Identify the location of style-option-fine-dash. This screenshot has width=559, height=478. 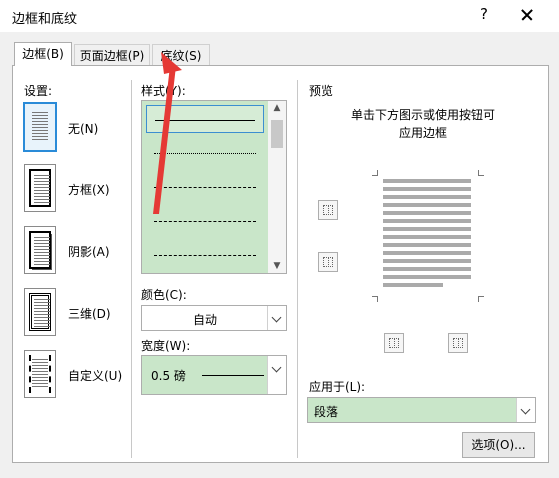
(205, 187).